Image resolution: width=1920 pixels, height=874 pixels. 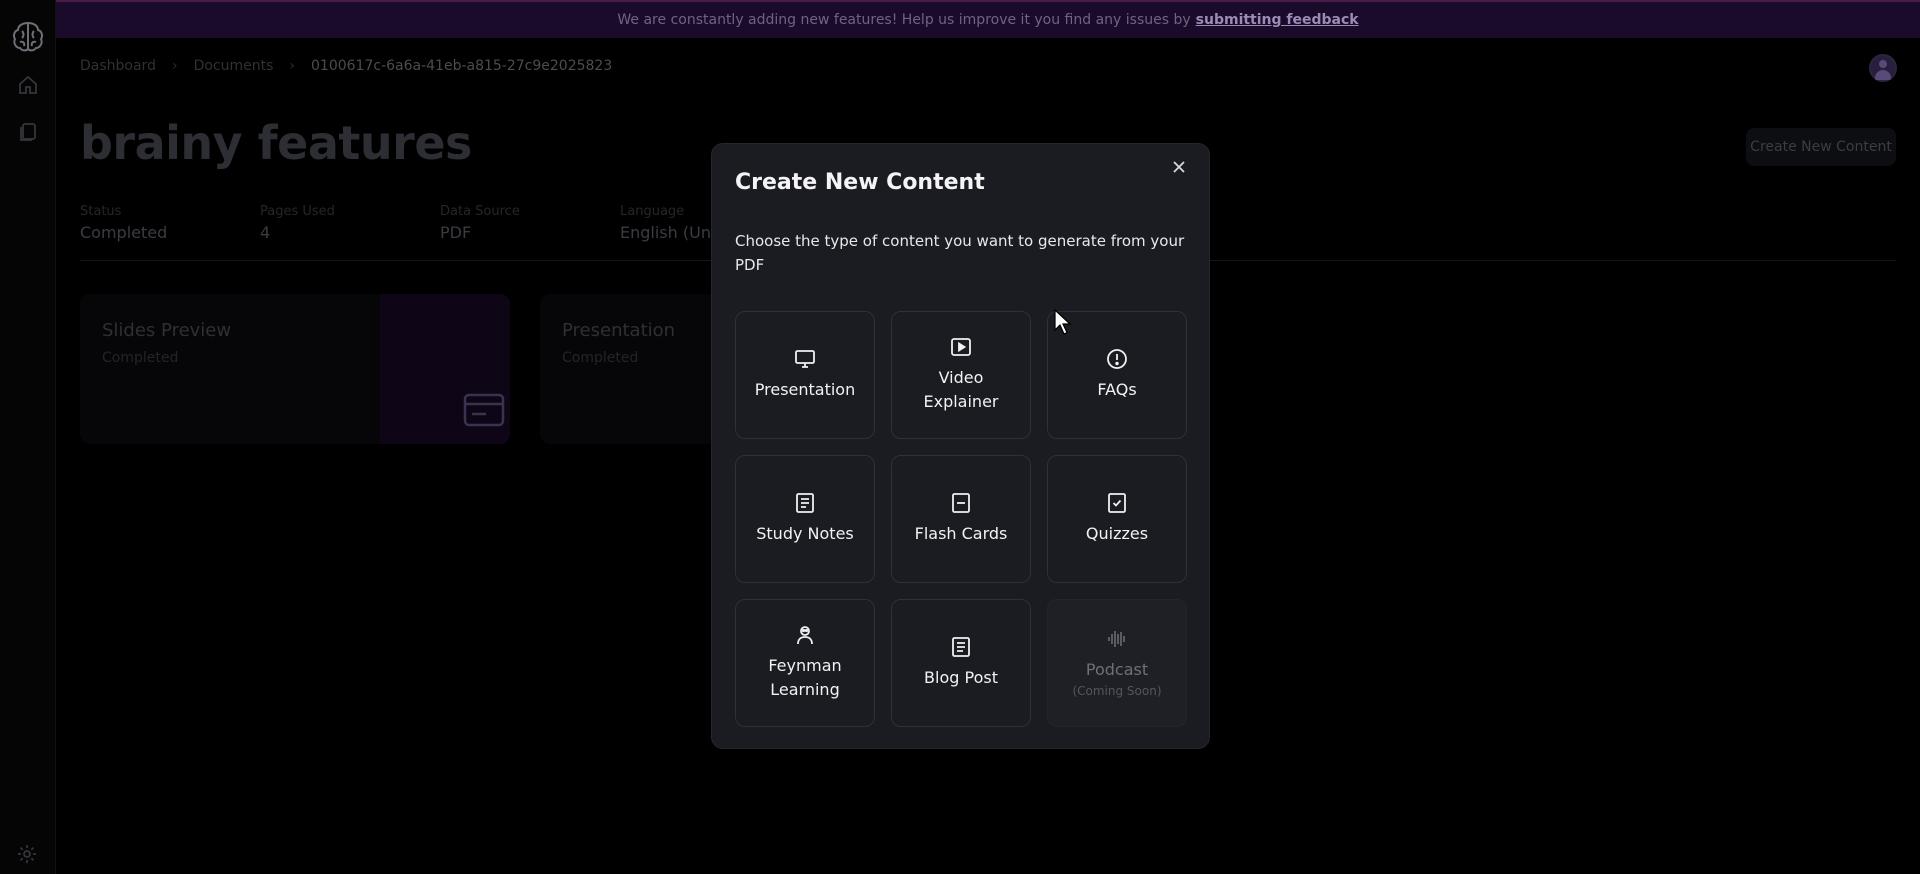 I want to click on brain-logo-icon, so click(x=28, y=37).